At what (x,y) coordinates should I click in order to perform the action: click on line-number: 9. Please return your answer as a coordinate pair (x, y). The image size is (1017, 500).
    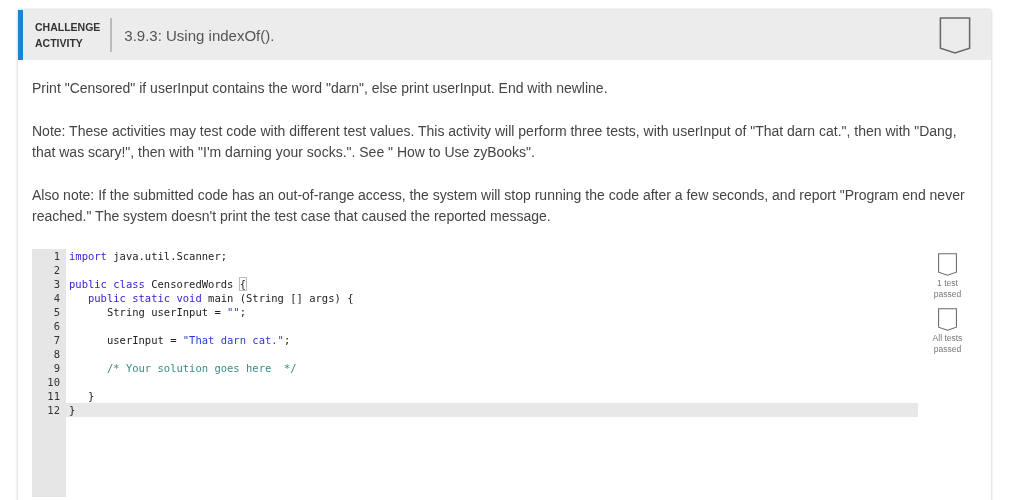
    Looking at the image, I should click on (49, 368).